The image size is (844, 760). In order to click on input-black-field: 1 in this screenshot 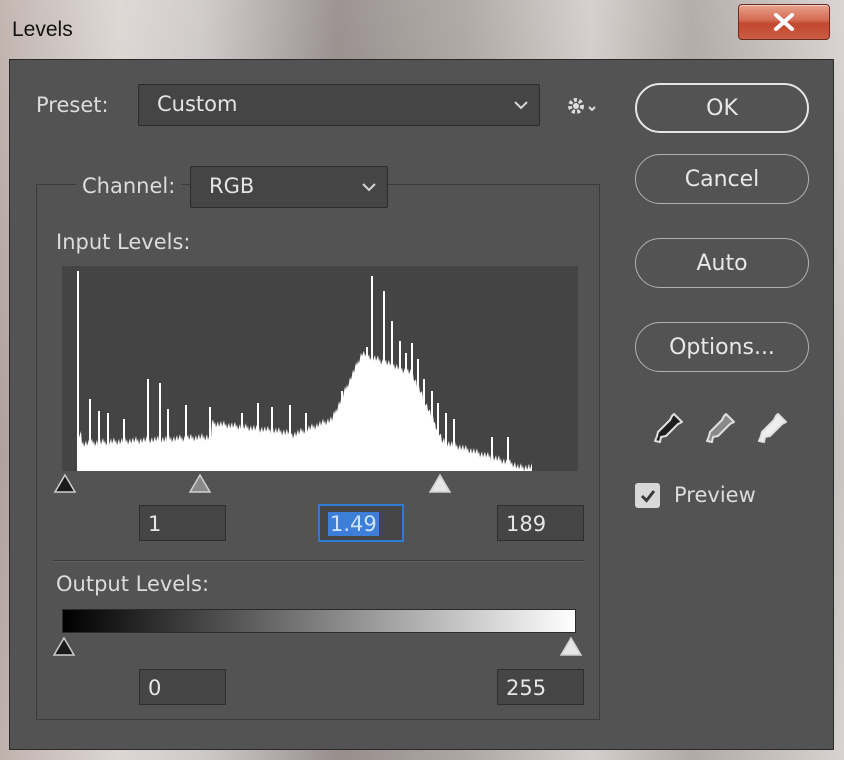, I will do `click(182, 523)`.